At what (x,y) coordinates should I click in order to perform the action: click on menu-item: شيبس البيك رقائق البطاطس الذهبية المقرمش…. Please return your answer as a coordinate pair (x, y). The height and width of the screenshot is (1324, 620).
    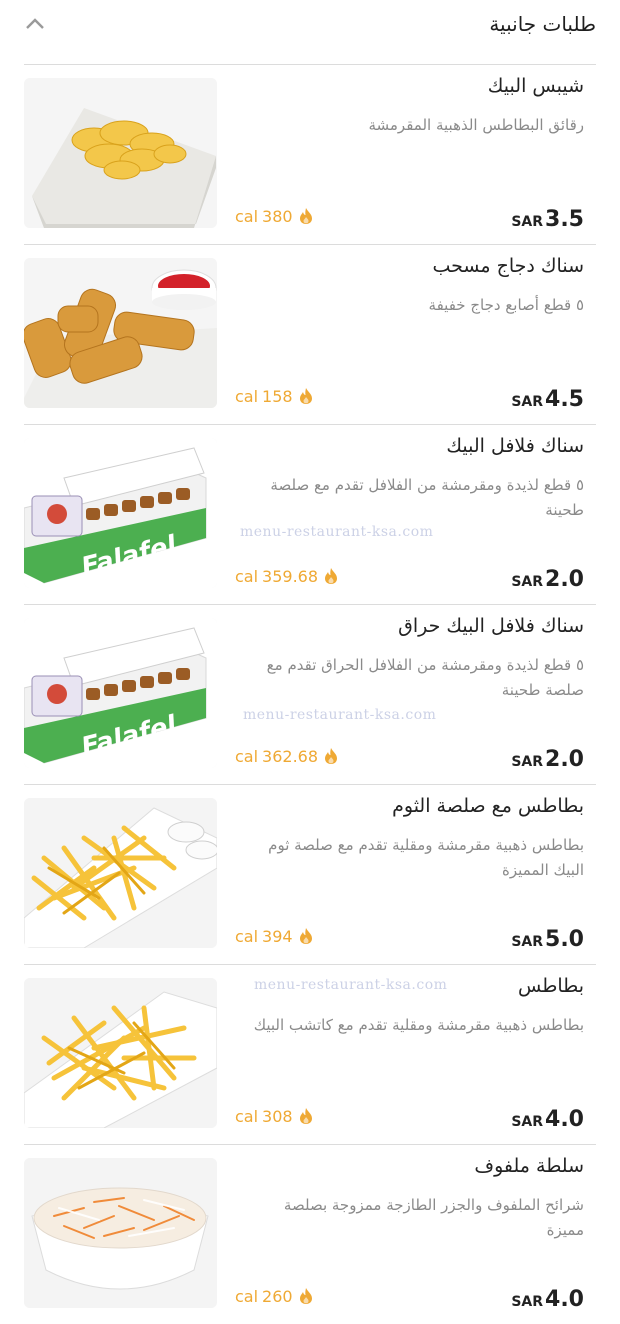
    Looking at the image, I should click on (310, 155).